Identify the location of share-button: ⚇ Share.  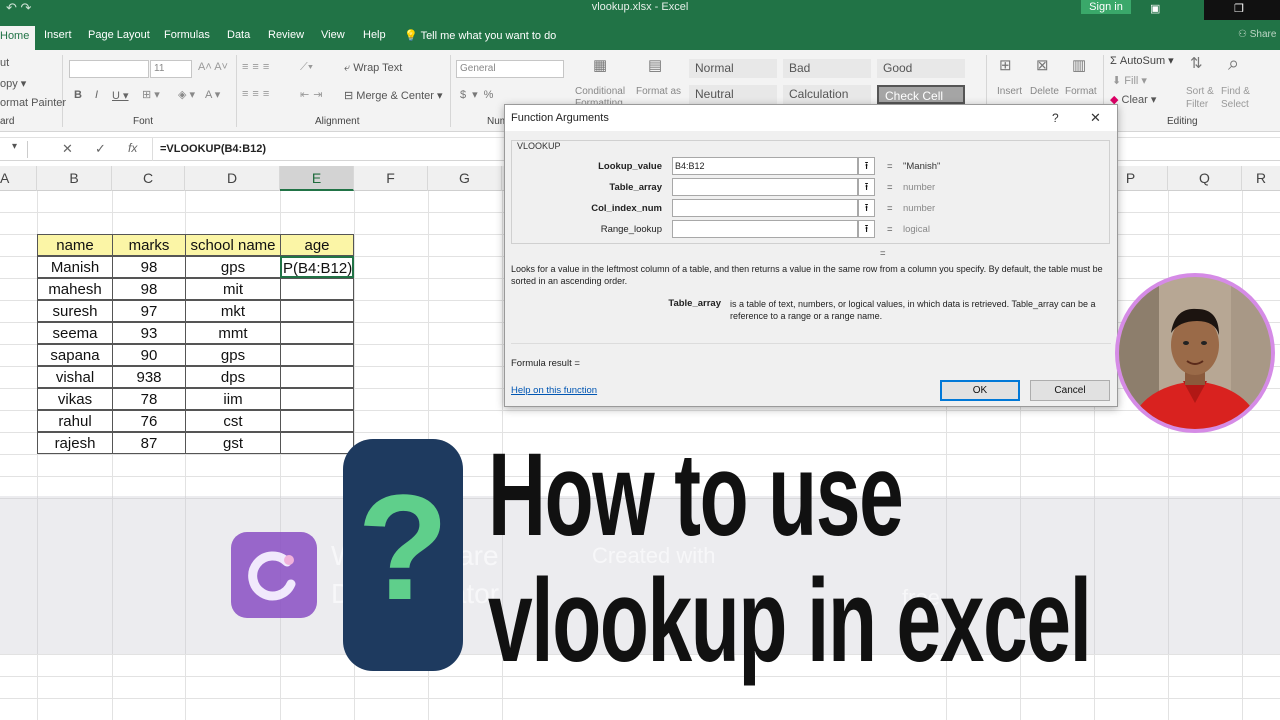
(1257, 34).